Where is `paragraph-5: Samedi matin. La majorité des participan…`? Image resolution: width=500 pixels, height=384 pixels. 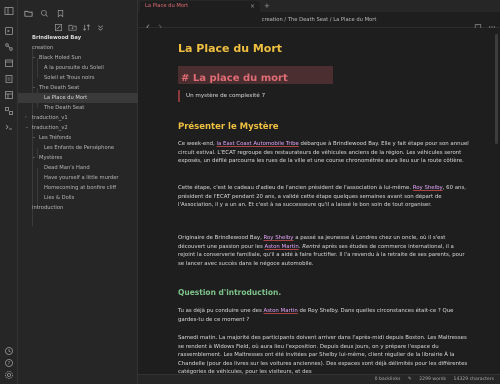 paragraph-5: Samedi matin. La majorité des participan… is located at coordinates (325, 354).